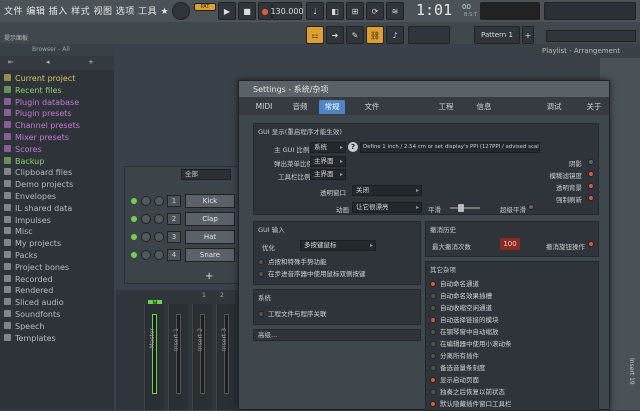 The width and height of the screenshot is (640, 411). Describe the element at coordinates (395, 35) in the screenshot. I see `volume-button: ♪` at that location.